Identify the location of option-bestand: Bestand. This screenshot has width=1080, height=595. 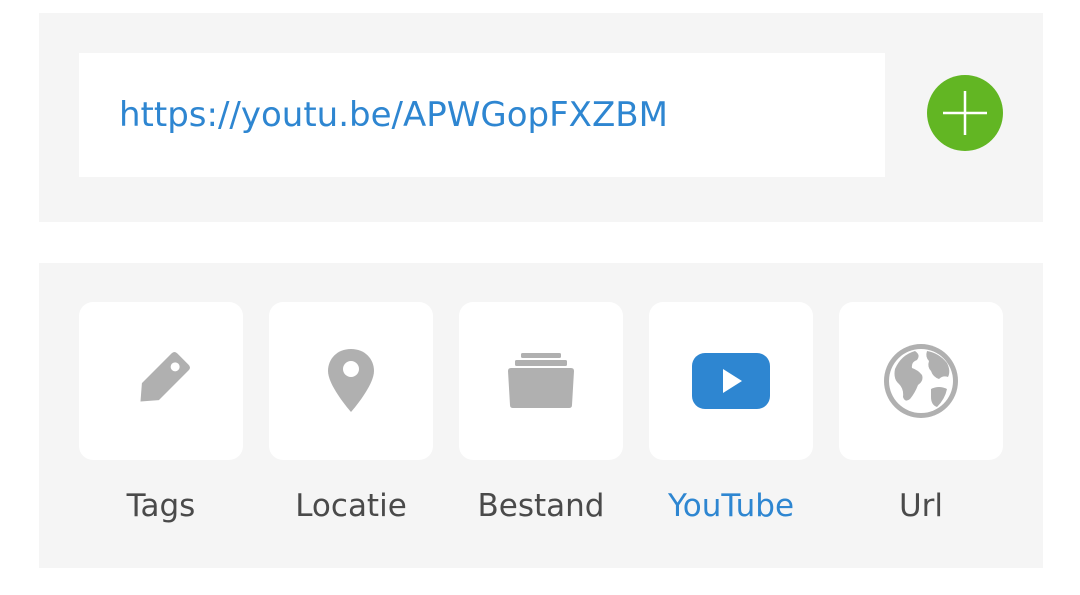
(541, 424).